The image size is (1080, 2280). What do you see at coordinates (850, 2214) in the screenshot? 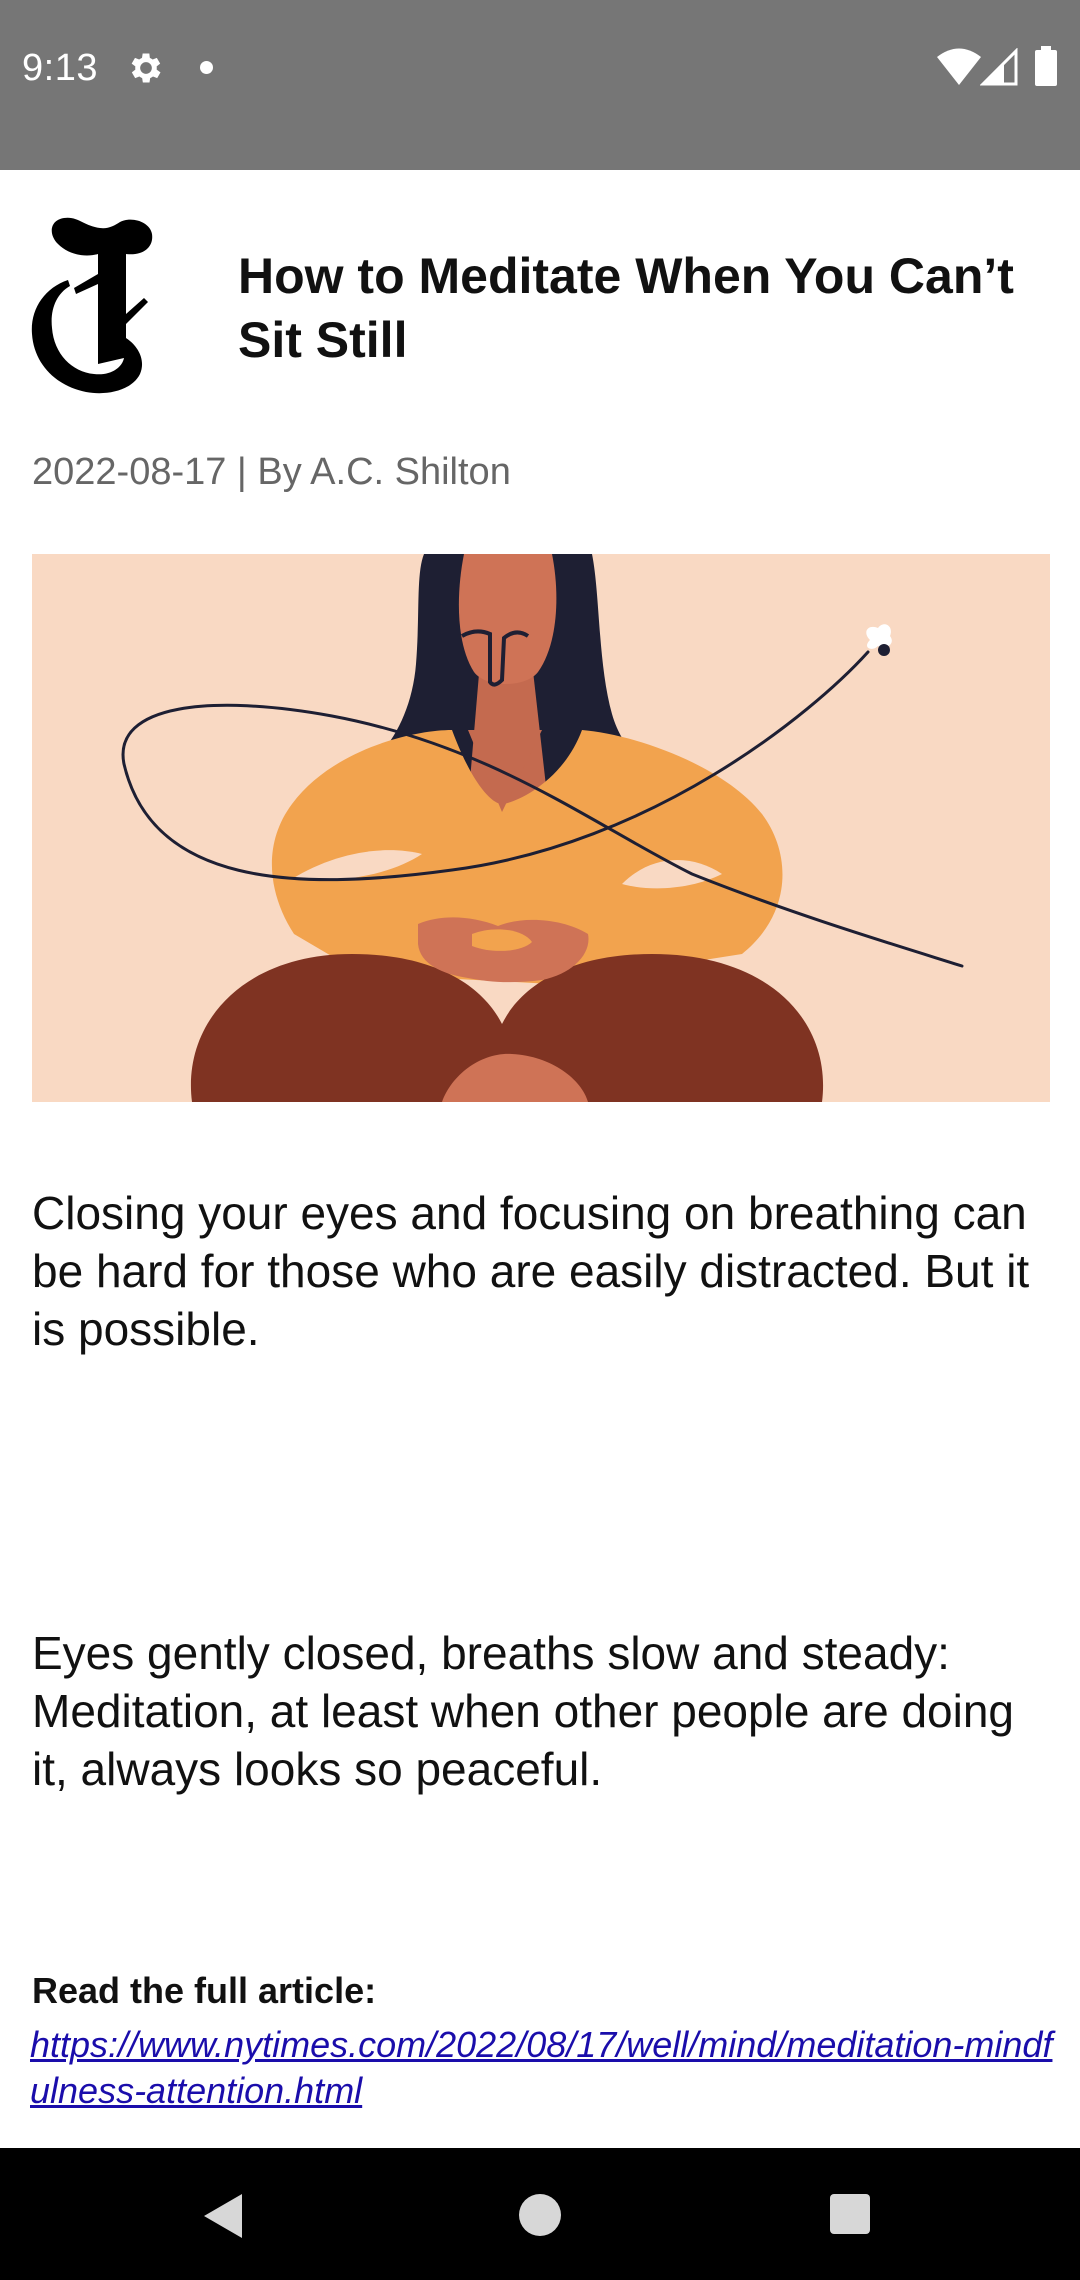
I see `recents-icon` at bounding box center [850, 2214].